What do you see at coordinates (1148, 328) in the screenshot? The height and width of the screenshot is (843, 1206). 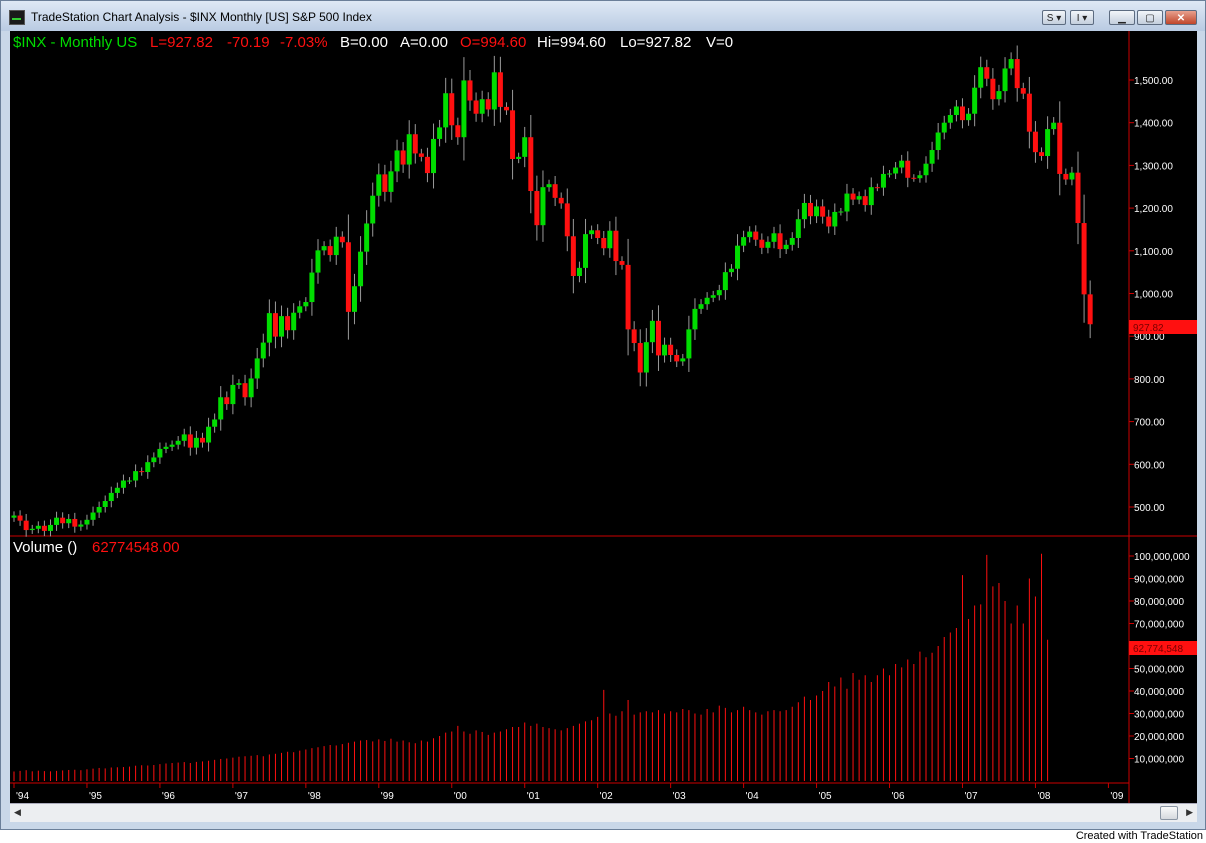 I see `last-price-marker-label: 927.82` at bounding box center [1148, 328].